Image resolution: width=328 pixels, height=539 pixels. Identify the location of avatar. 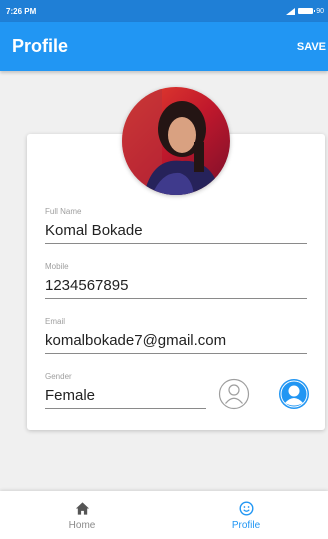
(176, 141).